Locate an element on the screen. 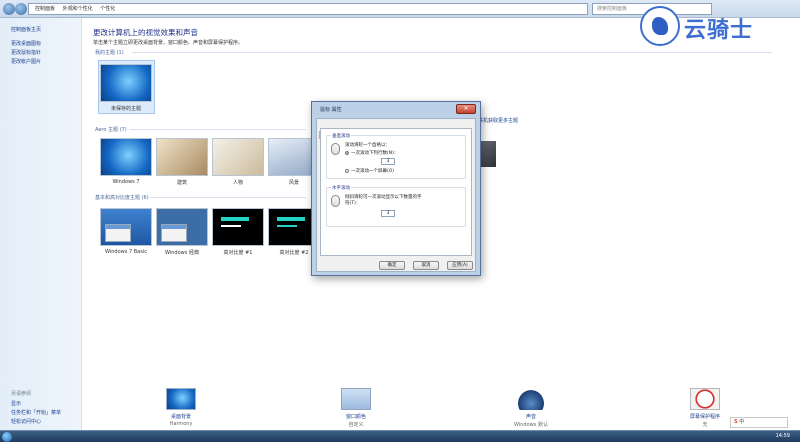 The image size is (800, 442). screen-saver-icon is located at coordinates (705, 399).